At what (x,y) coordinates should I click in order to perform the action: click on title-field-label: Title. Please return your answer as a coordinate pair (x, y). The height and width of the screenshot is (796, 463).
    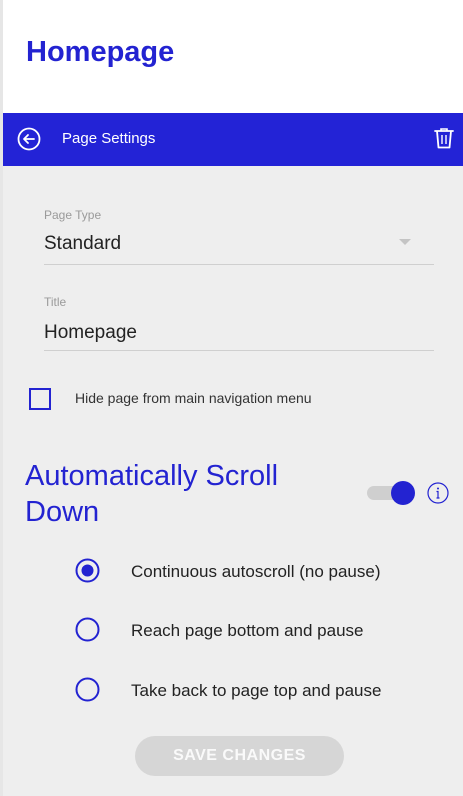
    Looking at the image, I should click on (55, 302).